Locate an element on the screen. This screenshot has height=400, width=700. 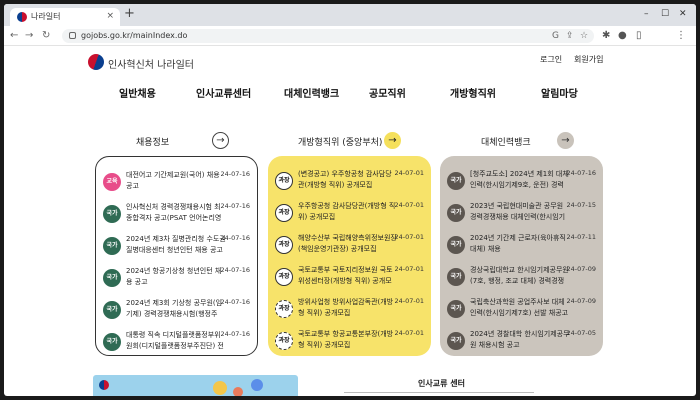
item-title: 2024년 제3차 질병관리청 수도권질병대응센터 청년인턴 채용 공고 is located at coordinates (176, 245).